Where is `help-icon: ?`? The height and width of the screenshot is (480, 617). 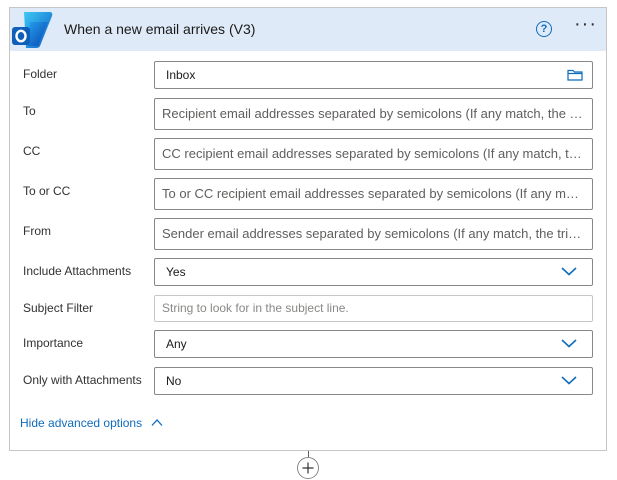
help-icon: ? is located at coordinates (544, 29).